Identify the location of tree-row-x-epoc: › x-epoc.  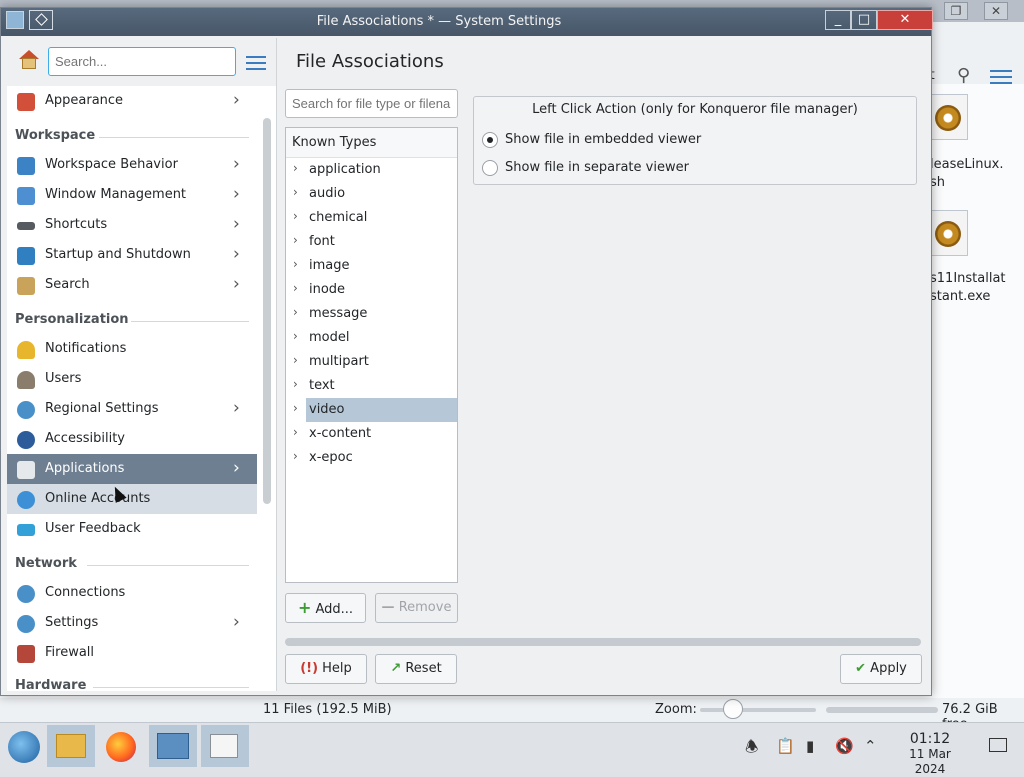
(371, 458).